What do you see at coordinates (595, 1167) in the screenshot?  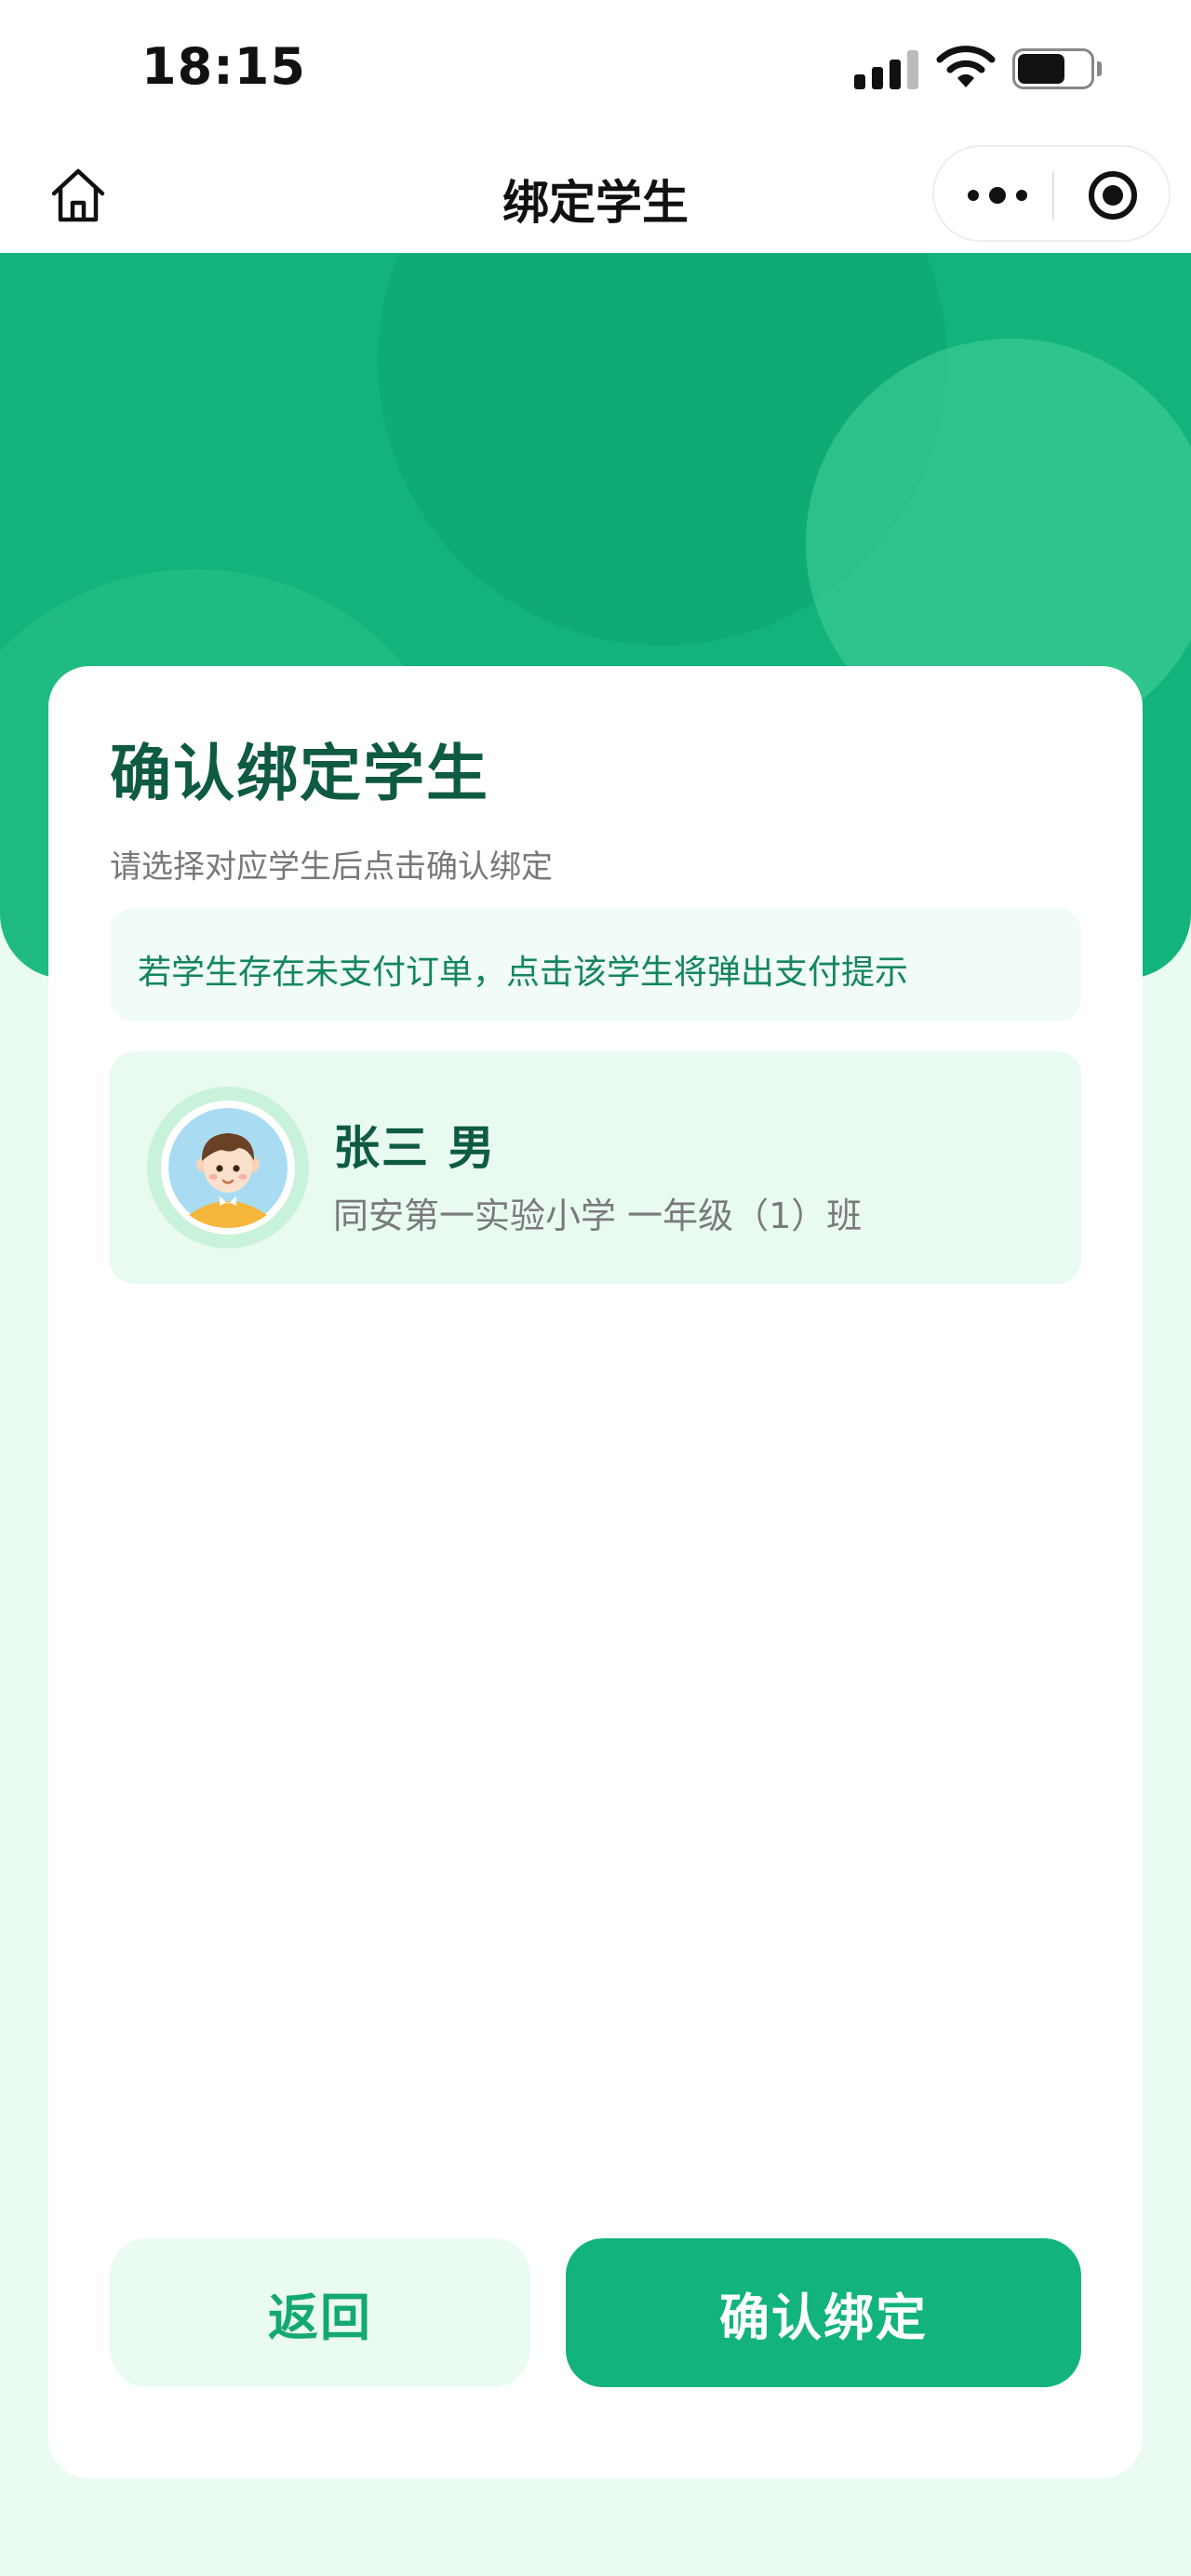 I see `student-item: 张三 男 同安第一实验小学 一年级（1）班` at bounding box center [595, 1167].